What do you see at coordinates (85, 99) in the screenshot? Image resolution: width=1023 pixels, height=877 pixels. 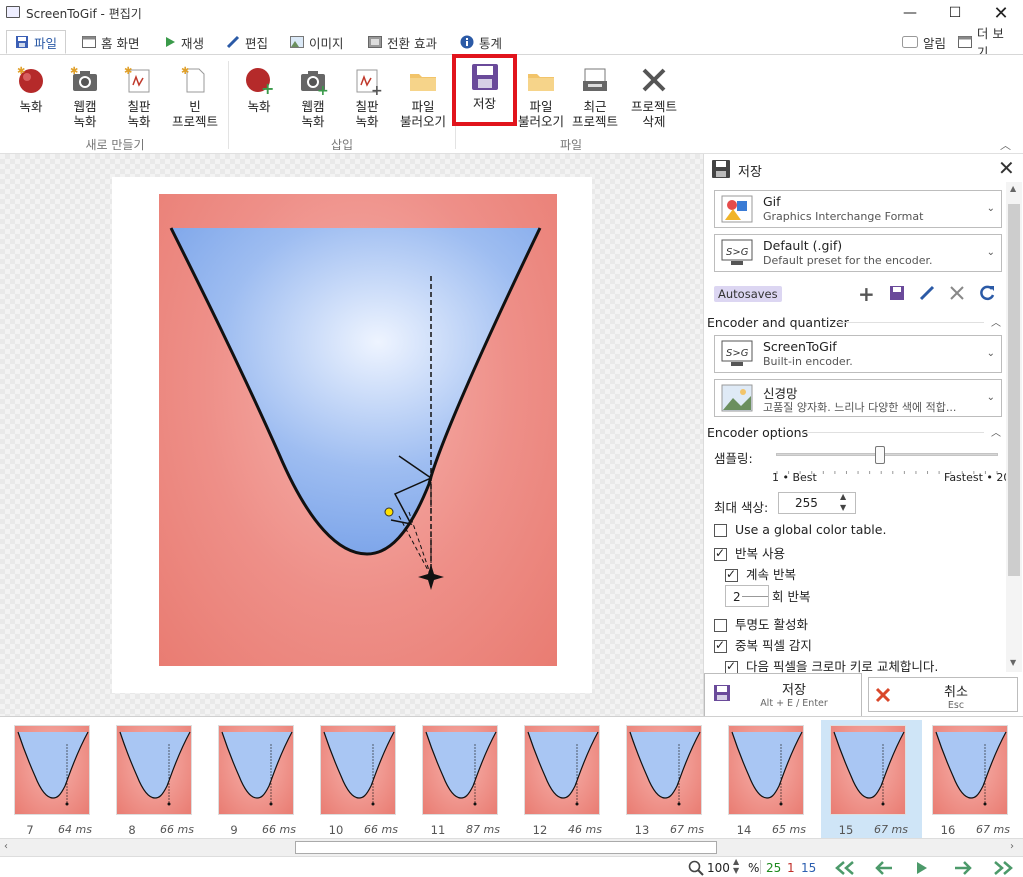 I see `new-webcam-button: ✱ 웹캠 녹화` at bounding box center [85, 99].